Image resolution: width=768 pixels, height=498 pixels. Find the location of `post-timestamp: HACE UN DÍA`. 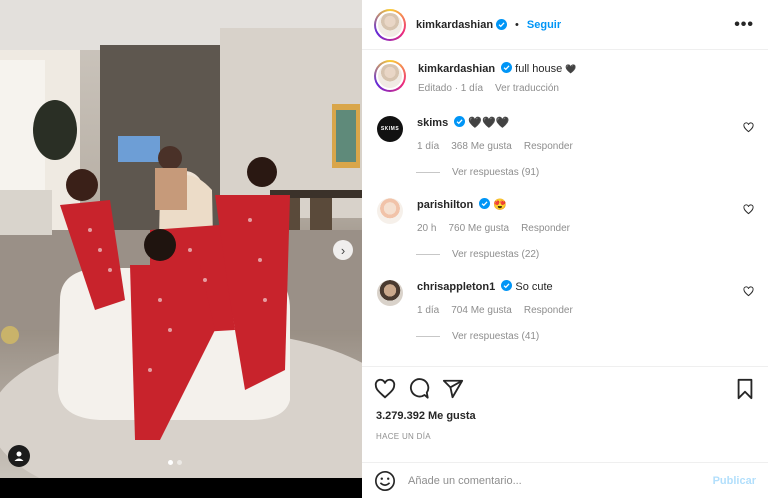

post-timestamp: HACE UN DÍA is located at coordinates (403, 436).